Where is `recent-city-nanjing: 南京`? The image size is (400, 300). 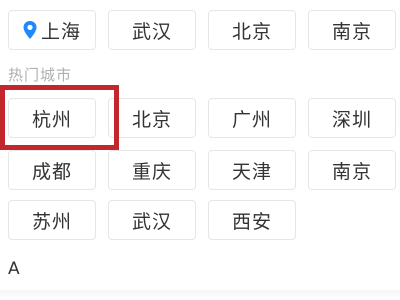
recent-city-nanjing: 南京 is located at coordinates (352, 30).